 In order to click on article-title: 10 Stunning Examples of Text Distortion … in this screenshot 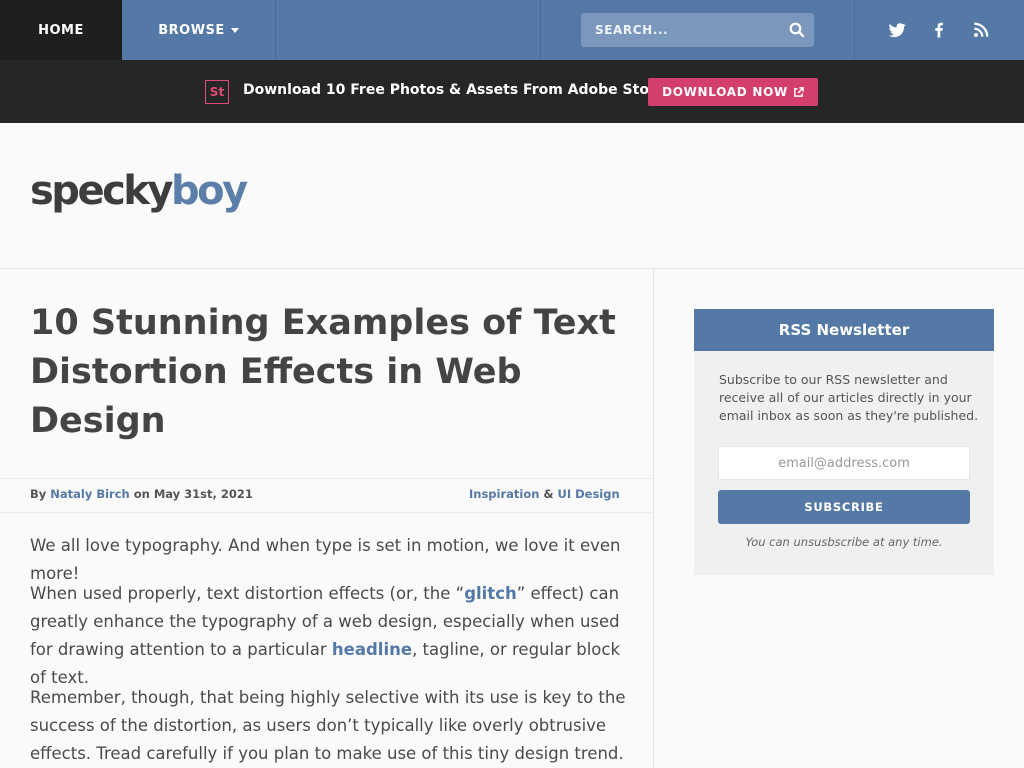, I will do `click(323, 372)`.